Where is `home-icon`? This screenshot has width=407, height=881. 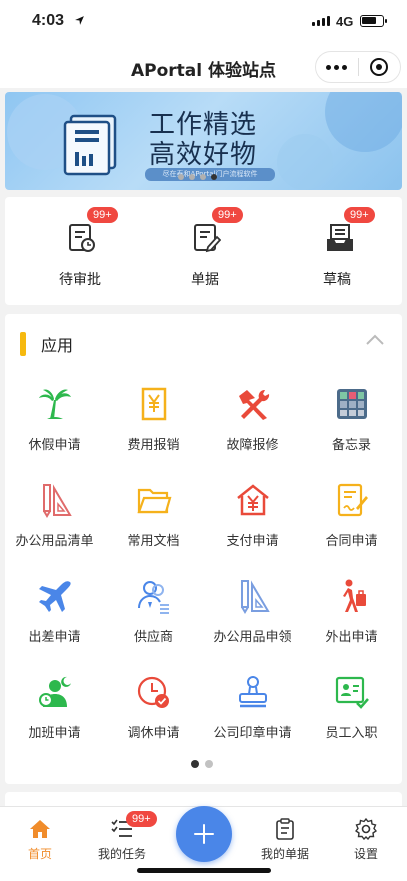
home-icon is located at coordinates (40, 829).